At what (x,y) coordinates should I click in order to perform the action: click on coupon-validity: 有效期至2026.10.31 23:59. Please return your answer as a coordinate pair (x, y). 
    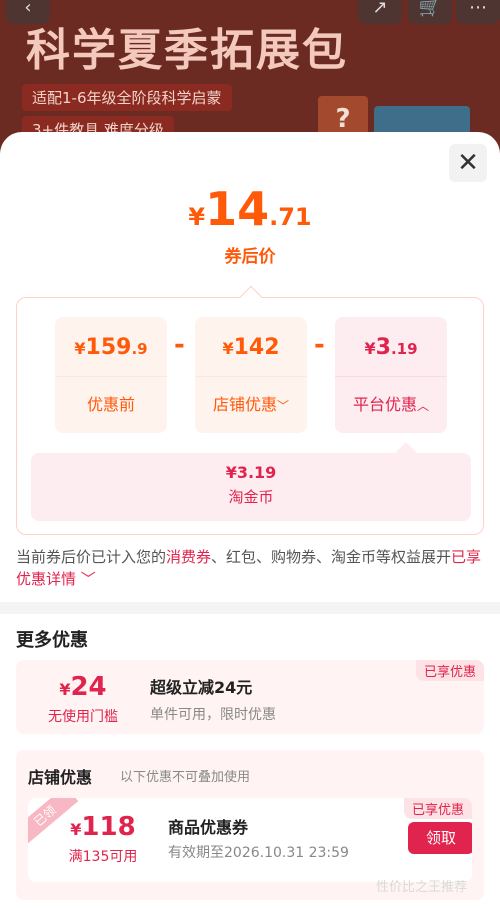
    Looking at the image, I should click on (258, 853).